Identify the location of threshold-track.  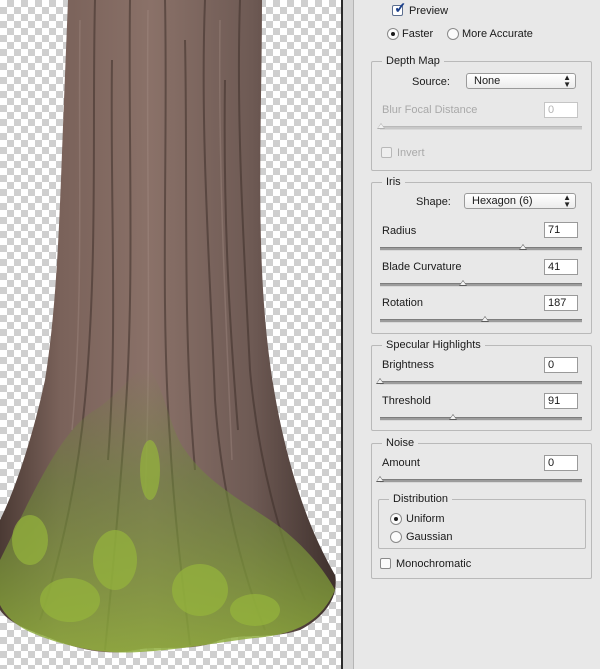
(481, 419).